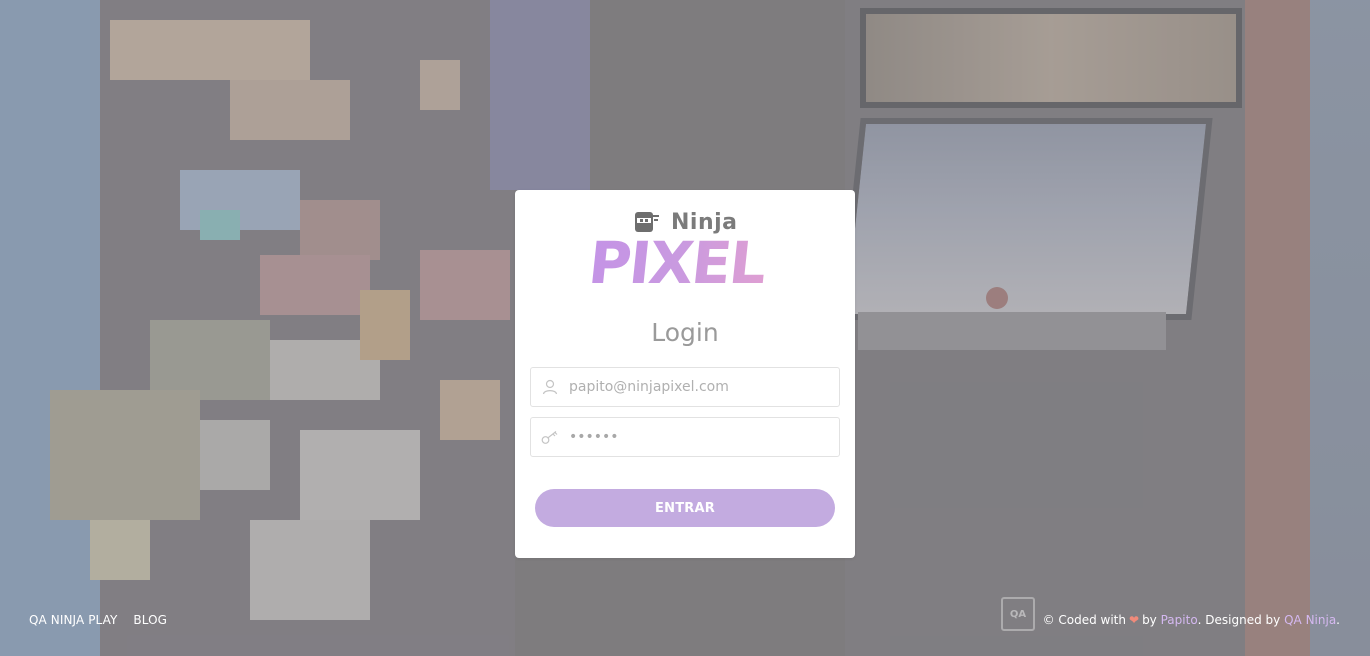 This screenshot has width=1370, height=656. What do you see at coordinates (550, 387) in the screenshot?
I see `user-icon` at bounding box center [550, 387].